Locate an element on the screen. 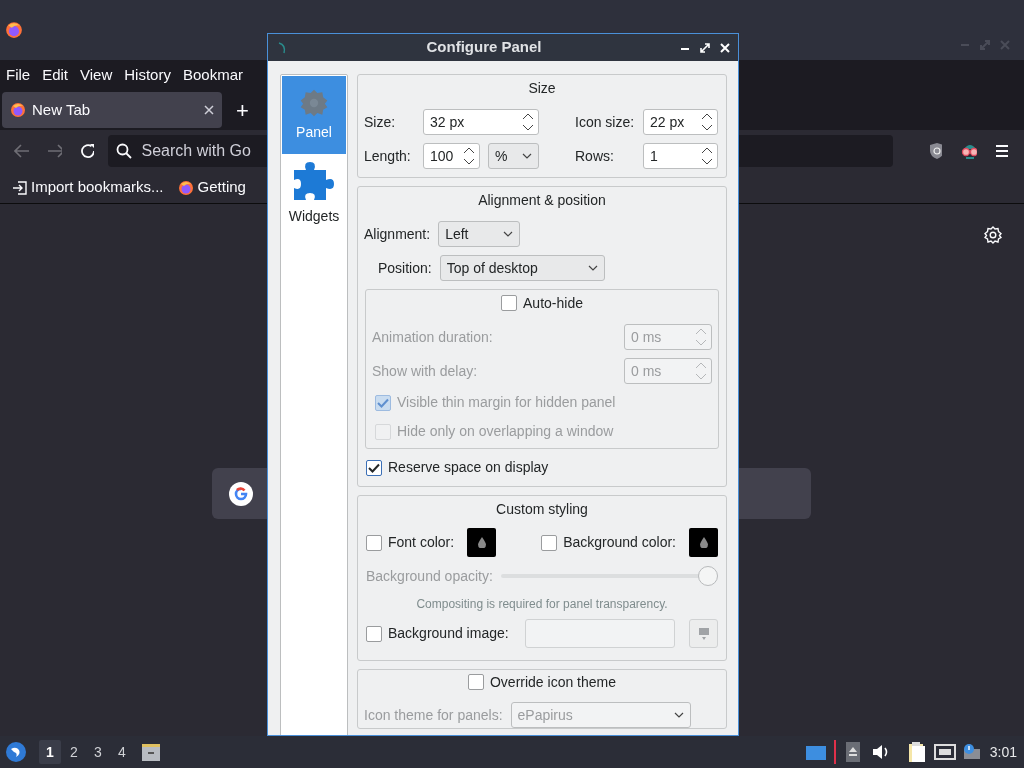  group-title: Size is located at coordinates (542, 88).